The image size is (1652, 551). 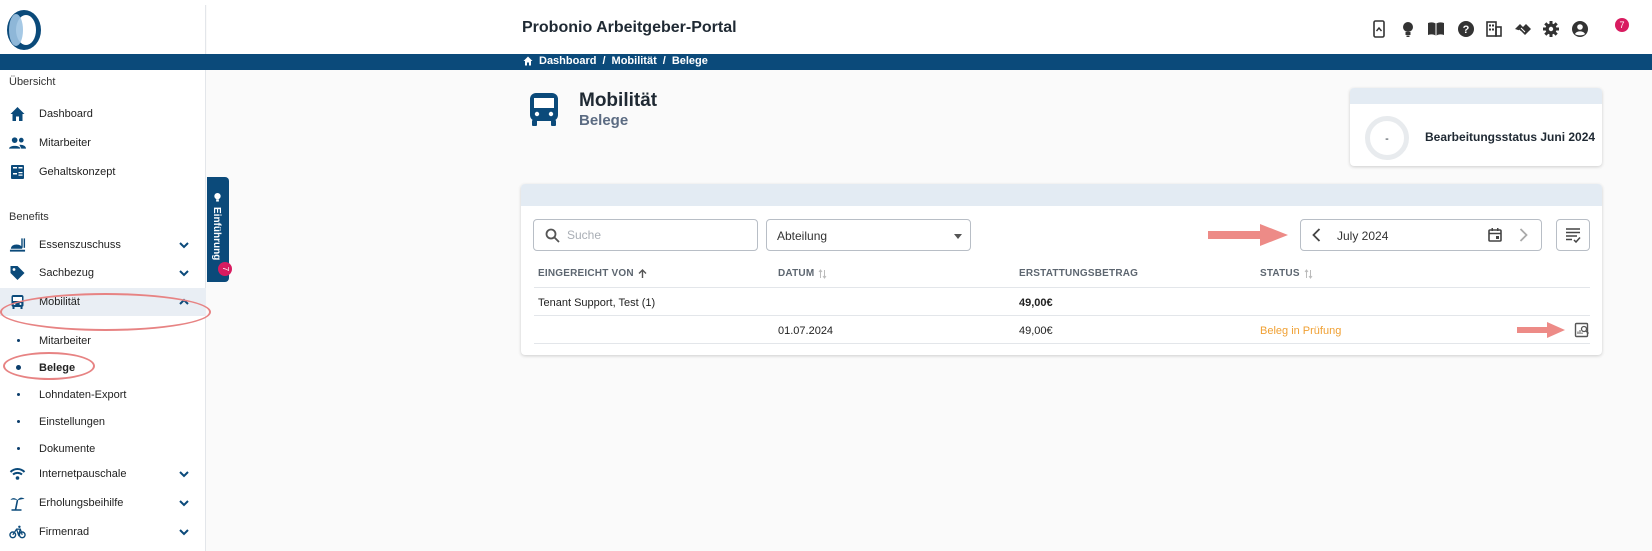 I want to click on probonio-logo, so click(x=24, y=30).